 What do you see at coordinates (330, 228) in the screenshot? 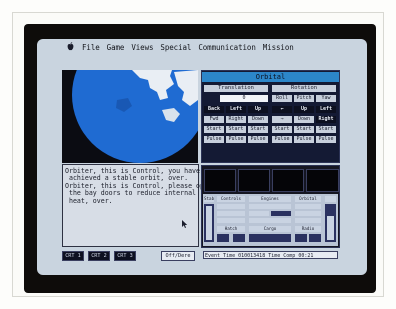
I see `right-gauge-fill` at bounding box center [330, 228].